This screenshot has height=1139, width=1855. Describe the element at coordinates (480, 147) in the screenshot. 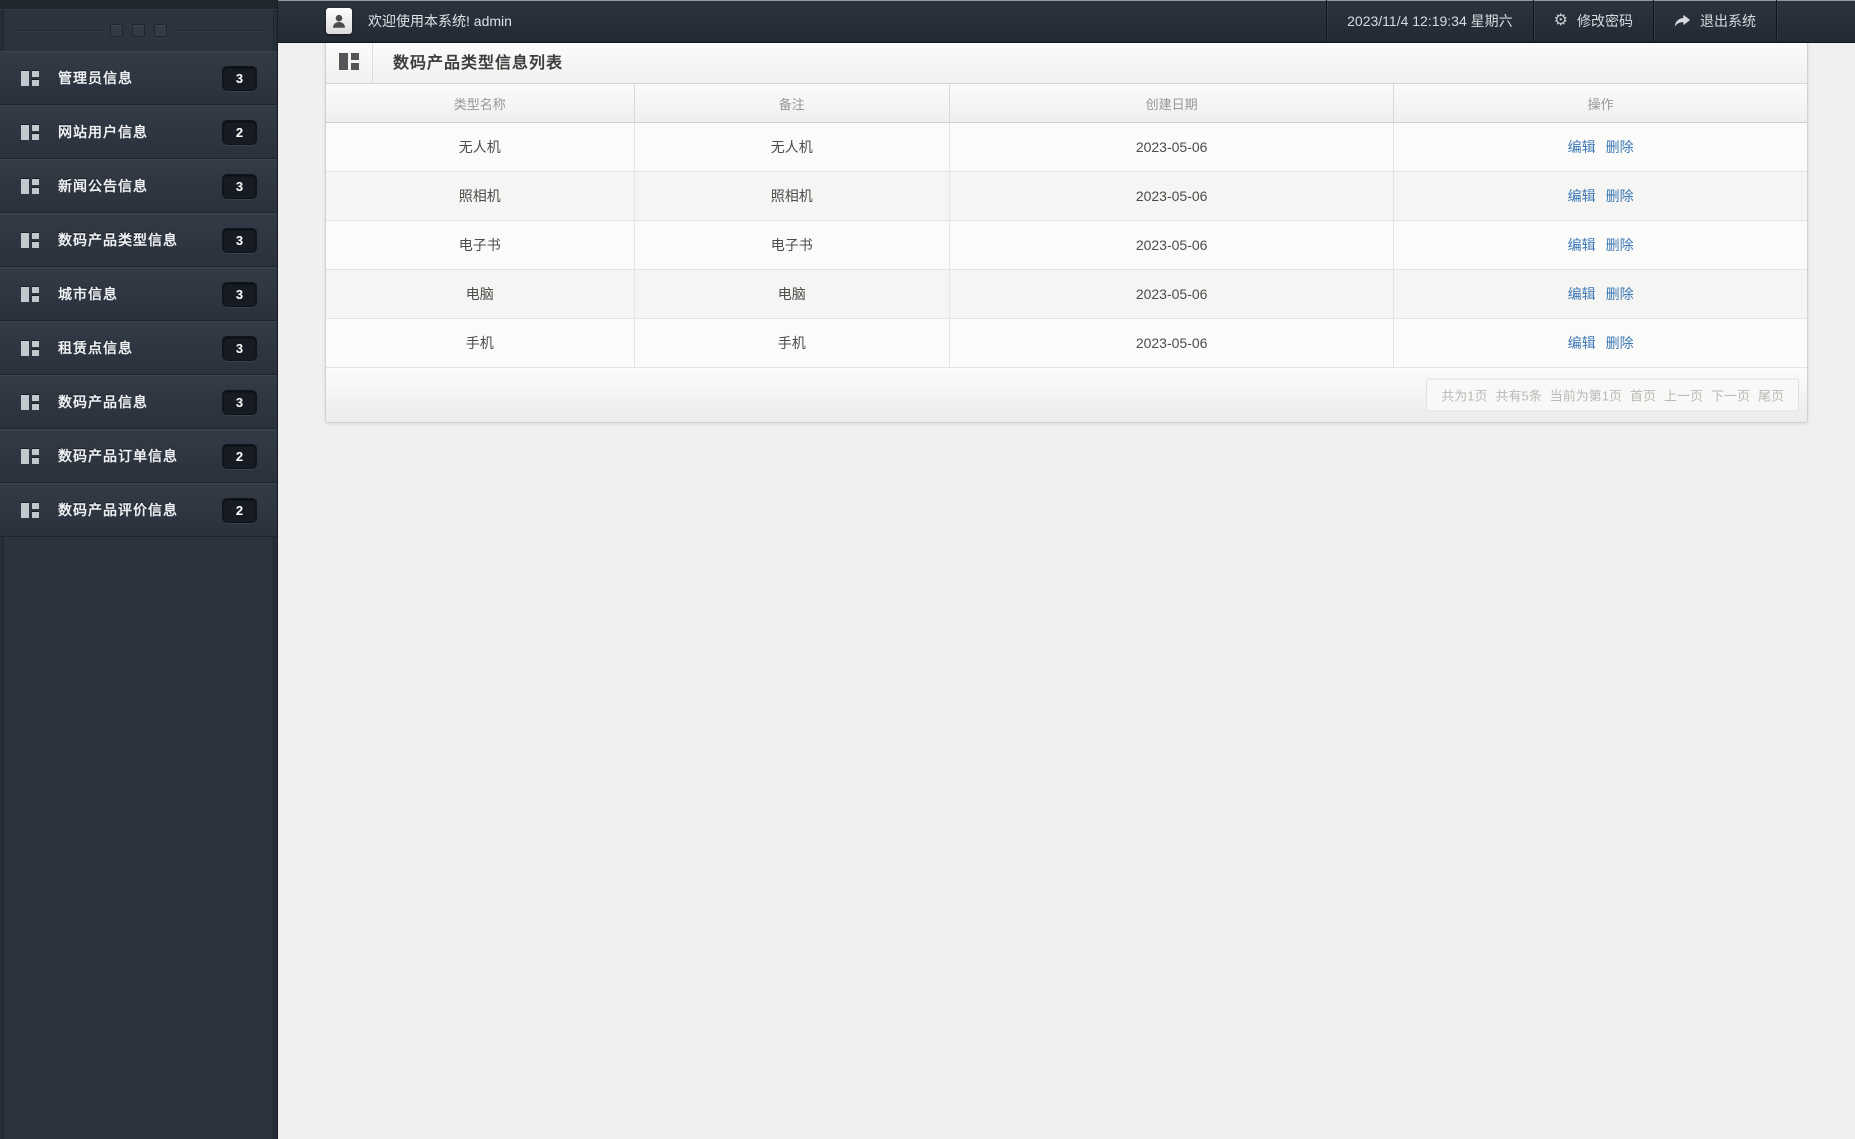

I see `cell-type-name: 无人机` at that location.